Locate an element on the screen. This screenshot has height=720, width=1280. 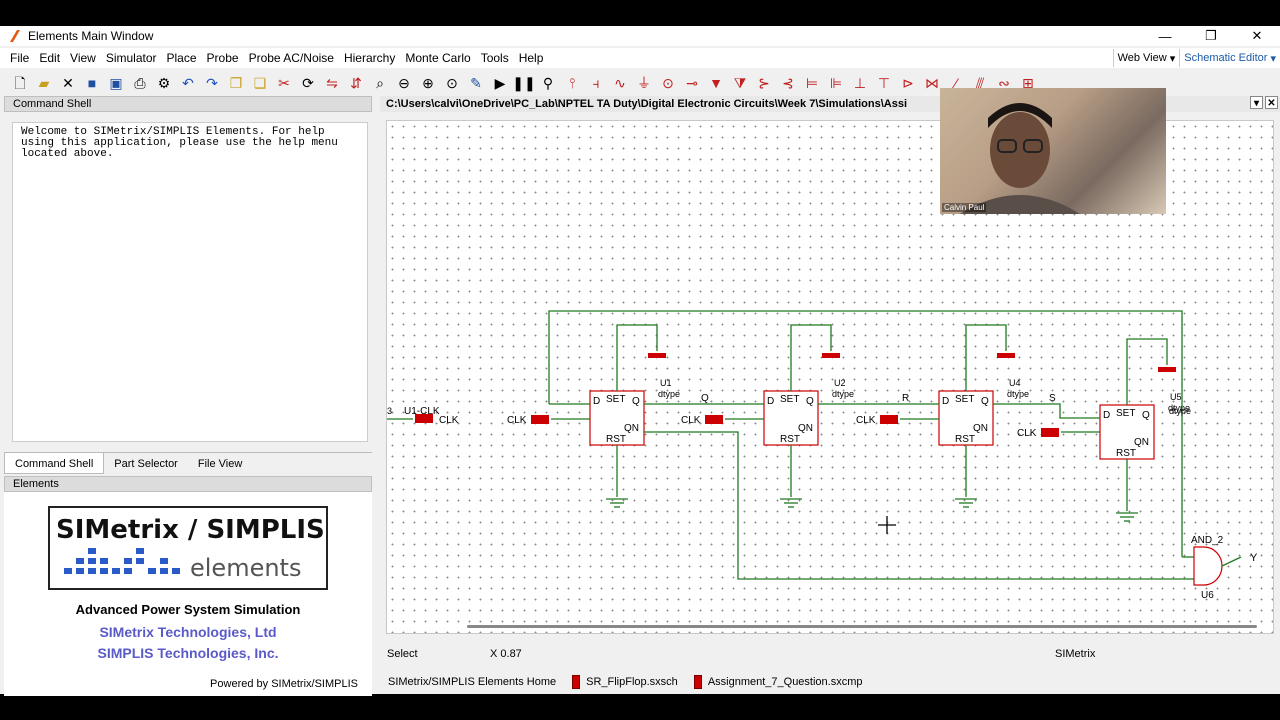
zoom-out-icon: ⊖ is located at coordinates (404, 83).